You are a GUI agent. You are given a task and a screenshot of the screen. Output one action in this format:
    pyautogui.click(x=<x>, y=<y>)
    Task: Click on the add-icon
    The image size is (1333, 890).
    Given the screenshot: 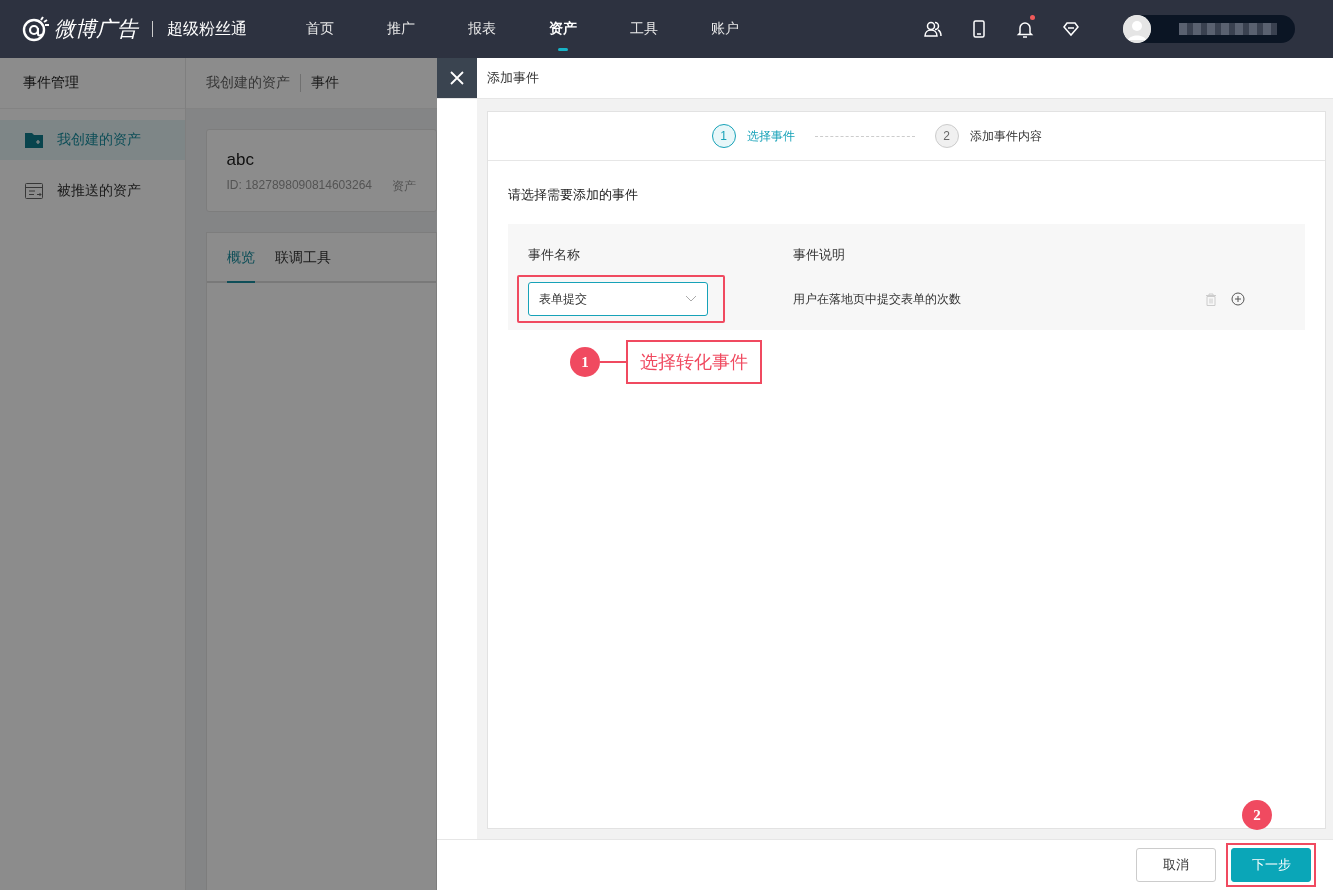 What is the action you would take?
    pyautogui.click(x=1238, y=299)
    